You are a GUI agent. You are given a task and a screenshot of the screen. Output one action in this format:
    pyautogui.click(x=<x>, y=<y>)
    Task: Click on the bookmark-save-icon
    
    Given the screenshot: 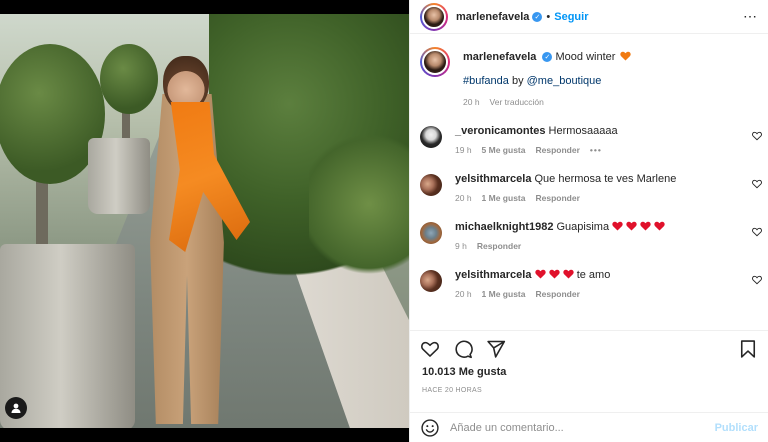 What is the action you would take?
    pyautogui.click(x=748, y=349)
    